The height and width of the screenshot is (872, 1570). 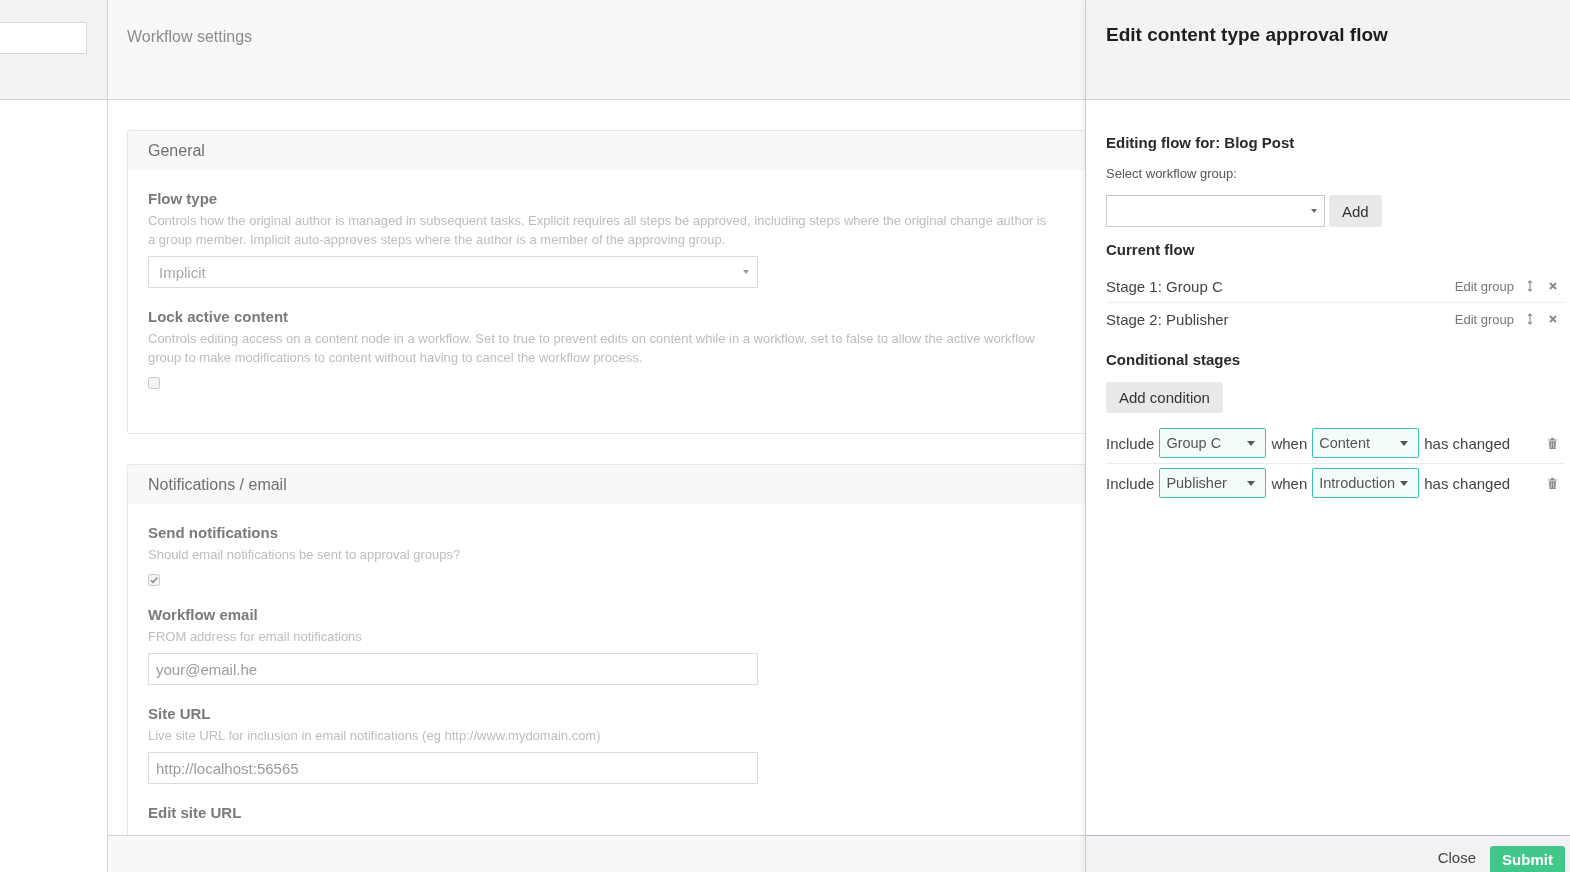 I want to click on setting-label: Workflow email, so click(x=203, y=615).